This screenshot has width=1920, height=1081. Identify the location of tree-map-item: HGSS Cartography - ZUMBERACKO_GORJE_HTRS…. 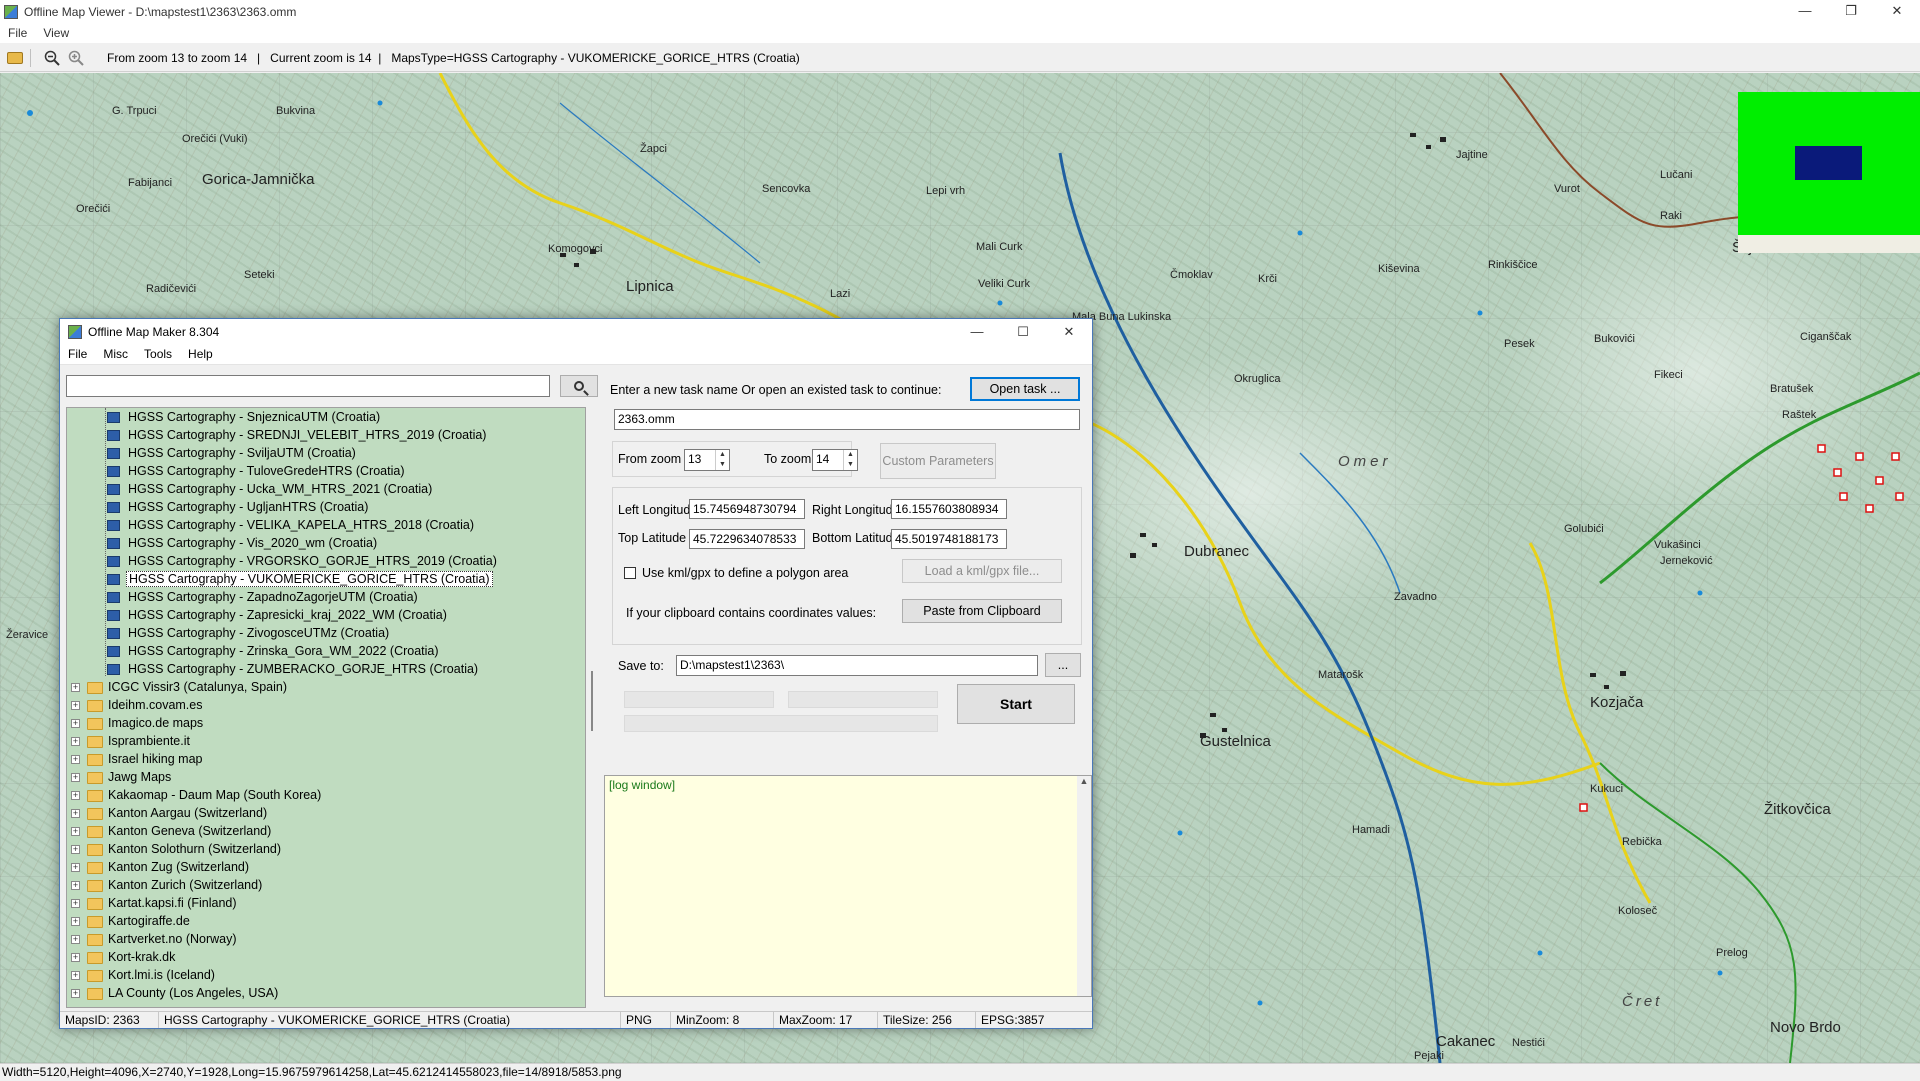
(326, 669).